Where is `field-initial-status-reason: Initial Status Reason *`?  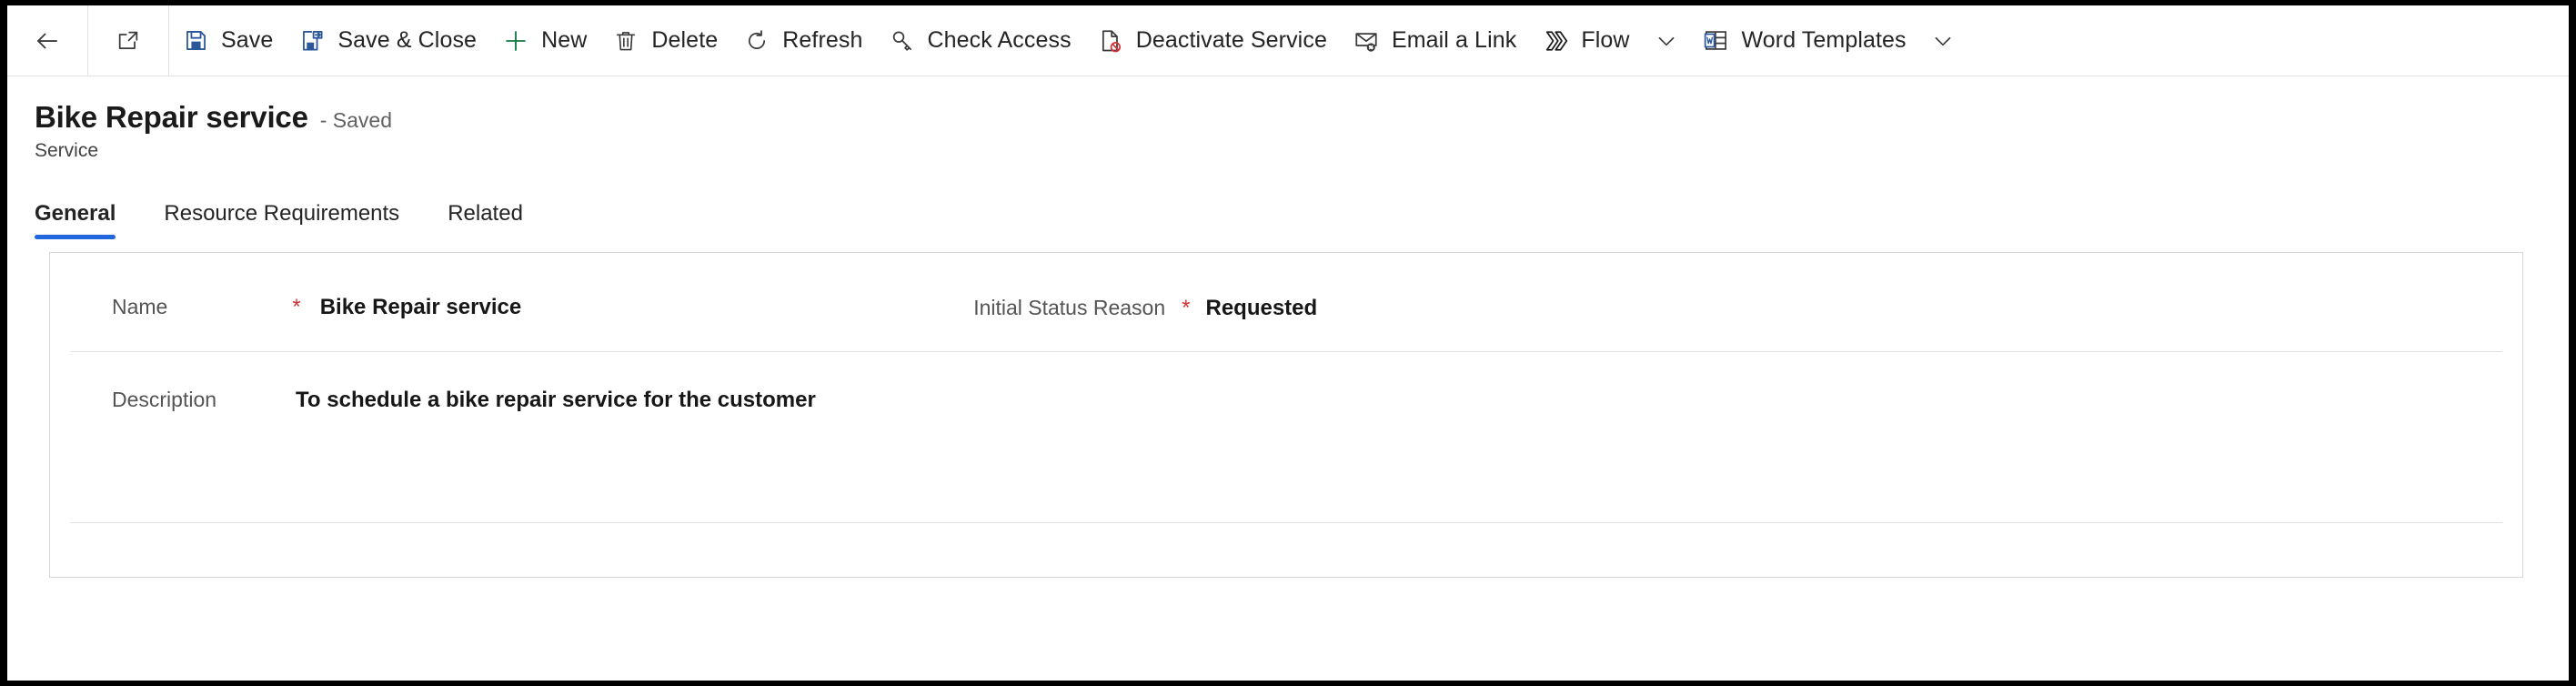
field-initial-status-reason: Initial Status Reason * is located at coordinates (1081, 308).